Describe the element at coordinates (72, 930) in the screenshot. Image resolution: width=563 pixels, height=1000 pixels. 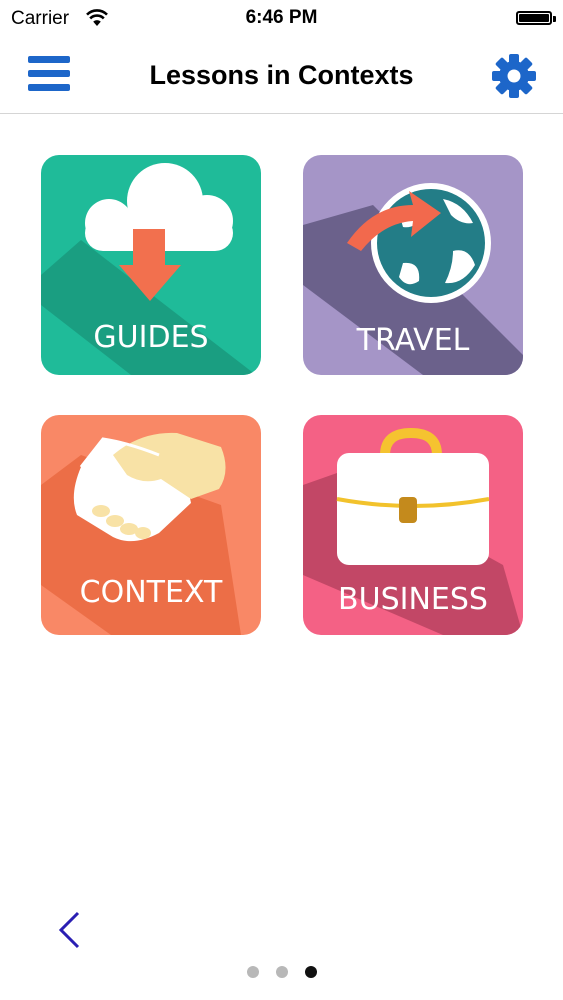
I see `chevron-left-icon` at that location.